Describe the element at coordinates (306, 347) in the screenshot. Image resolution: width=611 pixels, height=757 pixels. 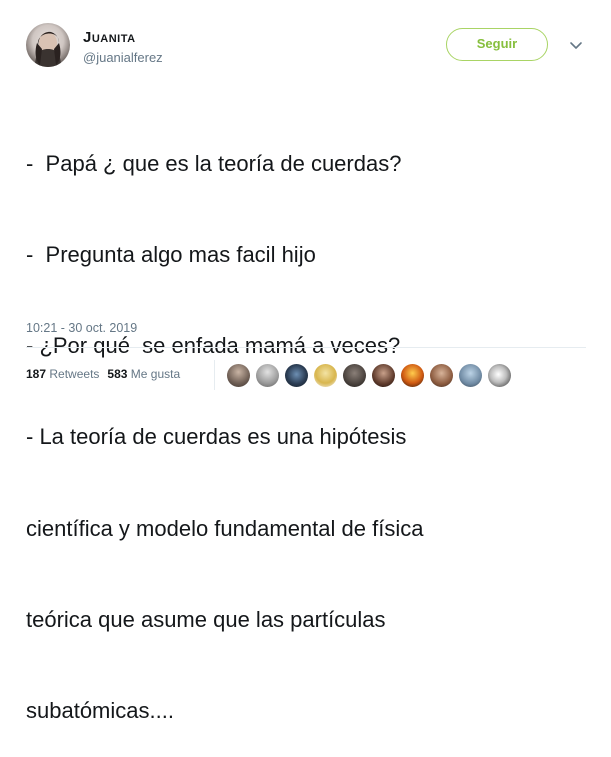
I see `divider` at that location.